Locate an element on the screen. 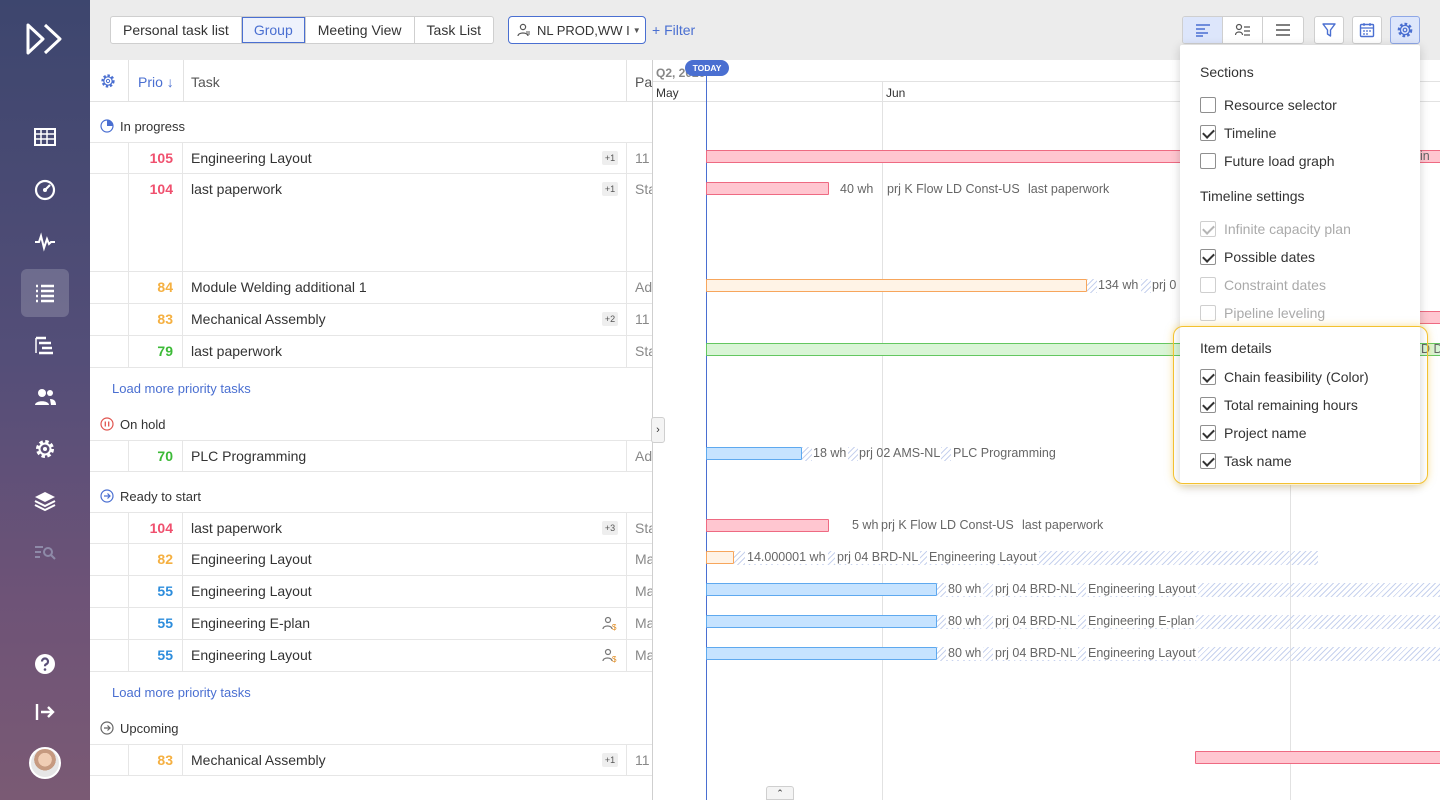  layout-resource-button is located at coordinates (1243, 30).